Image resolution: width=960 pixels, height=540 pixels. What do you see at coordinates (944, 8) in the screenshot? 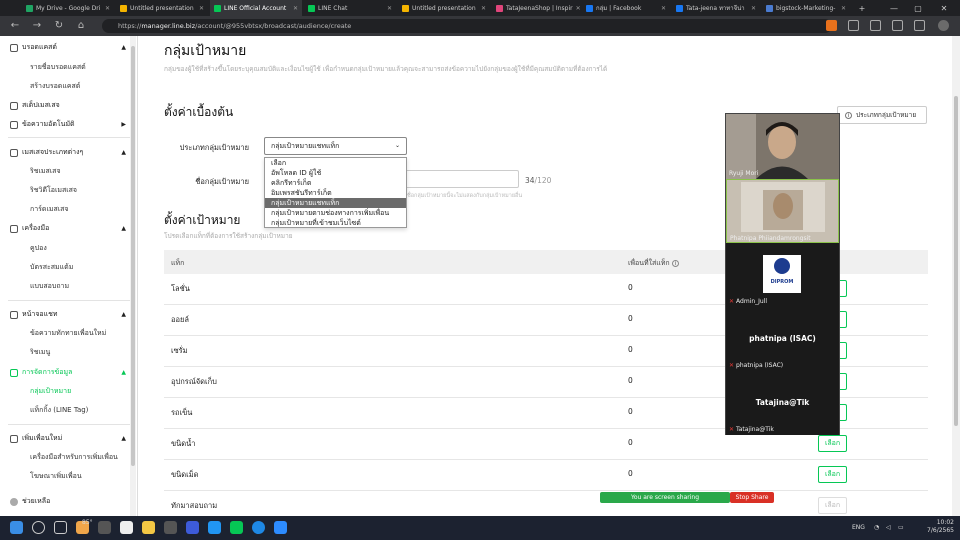
I see `close-window-icon: ✕` at bounding box center [944, 8].